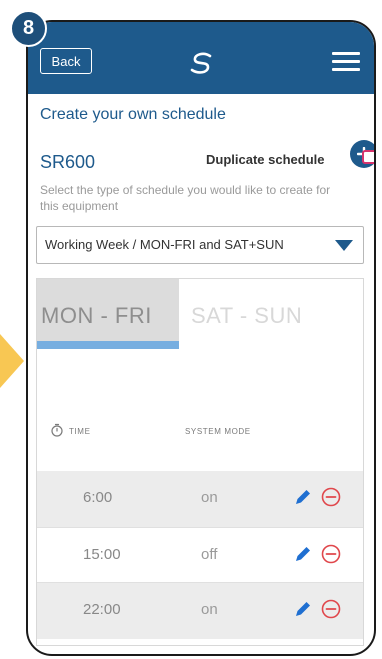 The height and width of the screenshot is (659, 382). Describe the element at coordinates (368, 157) in the screenshot. I see `highlight-marker-icon` at that location.